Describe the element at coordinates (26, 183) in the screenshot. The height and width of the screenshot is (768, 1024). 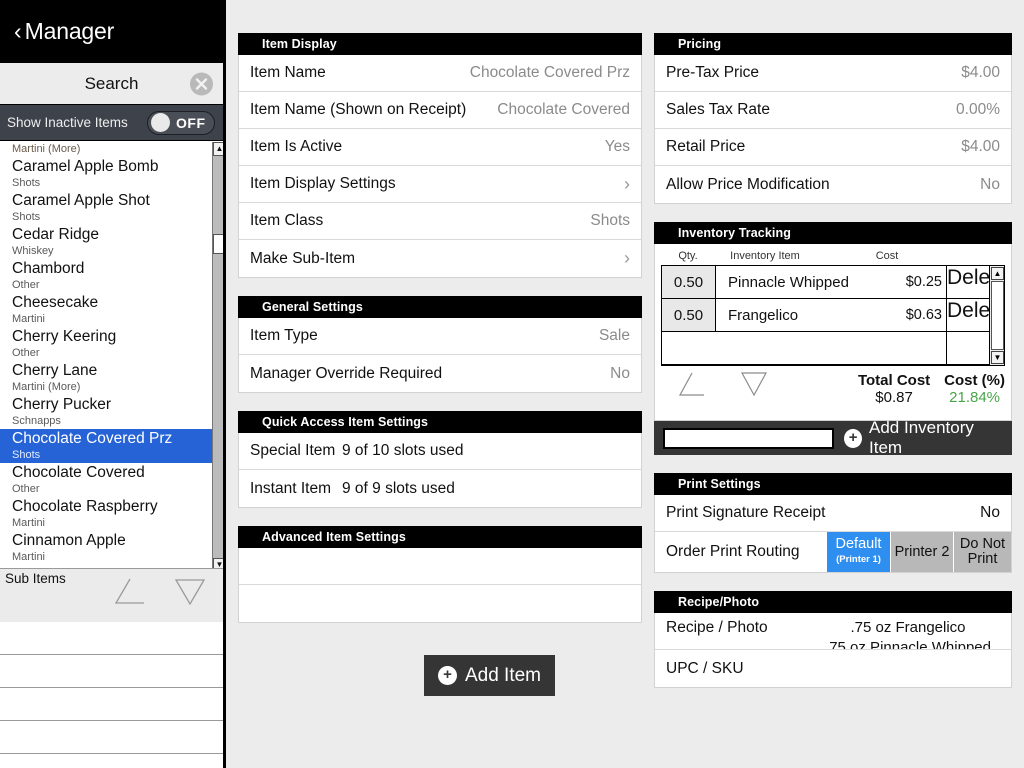
I see `list-item-subtitle: Shots` at that location.